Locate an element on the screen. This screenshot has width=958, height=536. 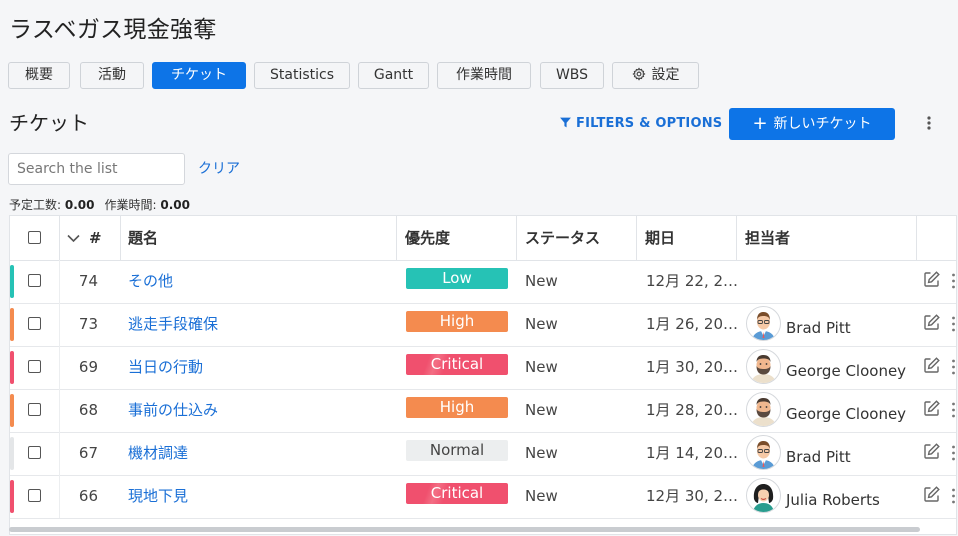
tab-settings: 設定 is located at coordinates (655, 75).